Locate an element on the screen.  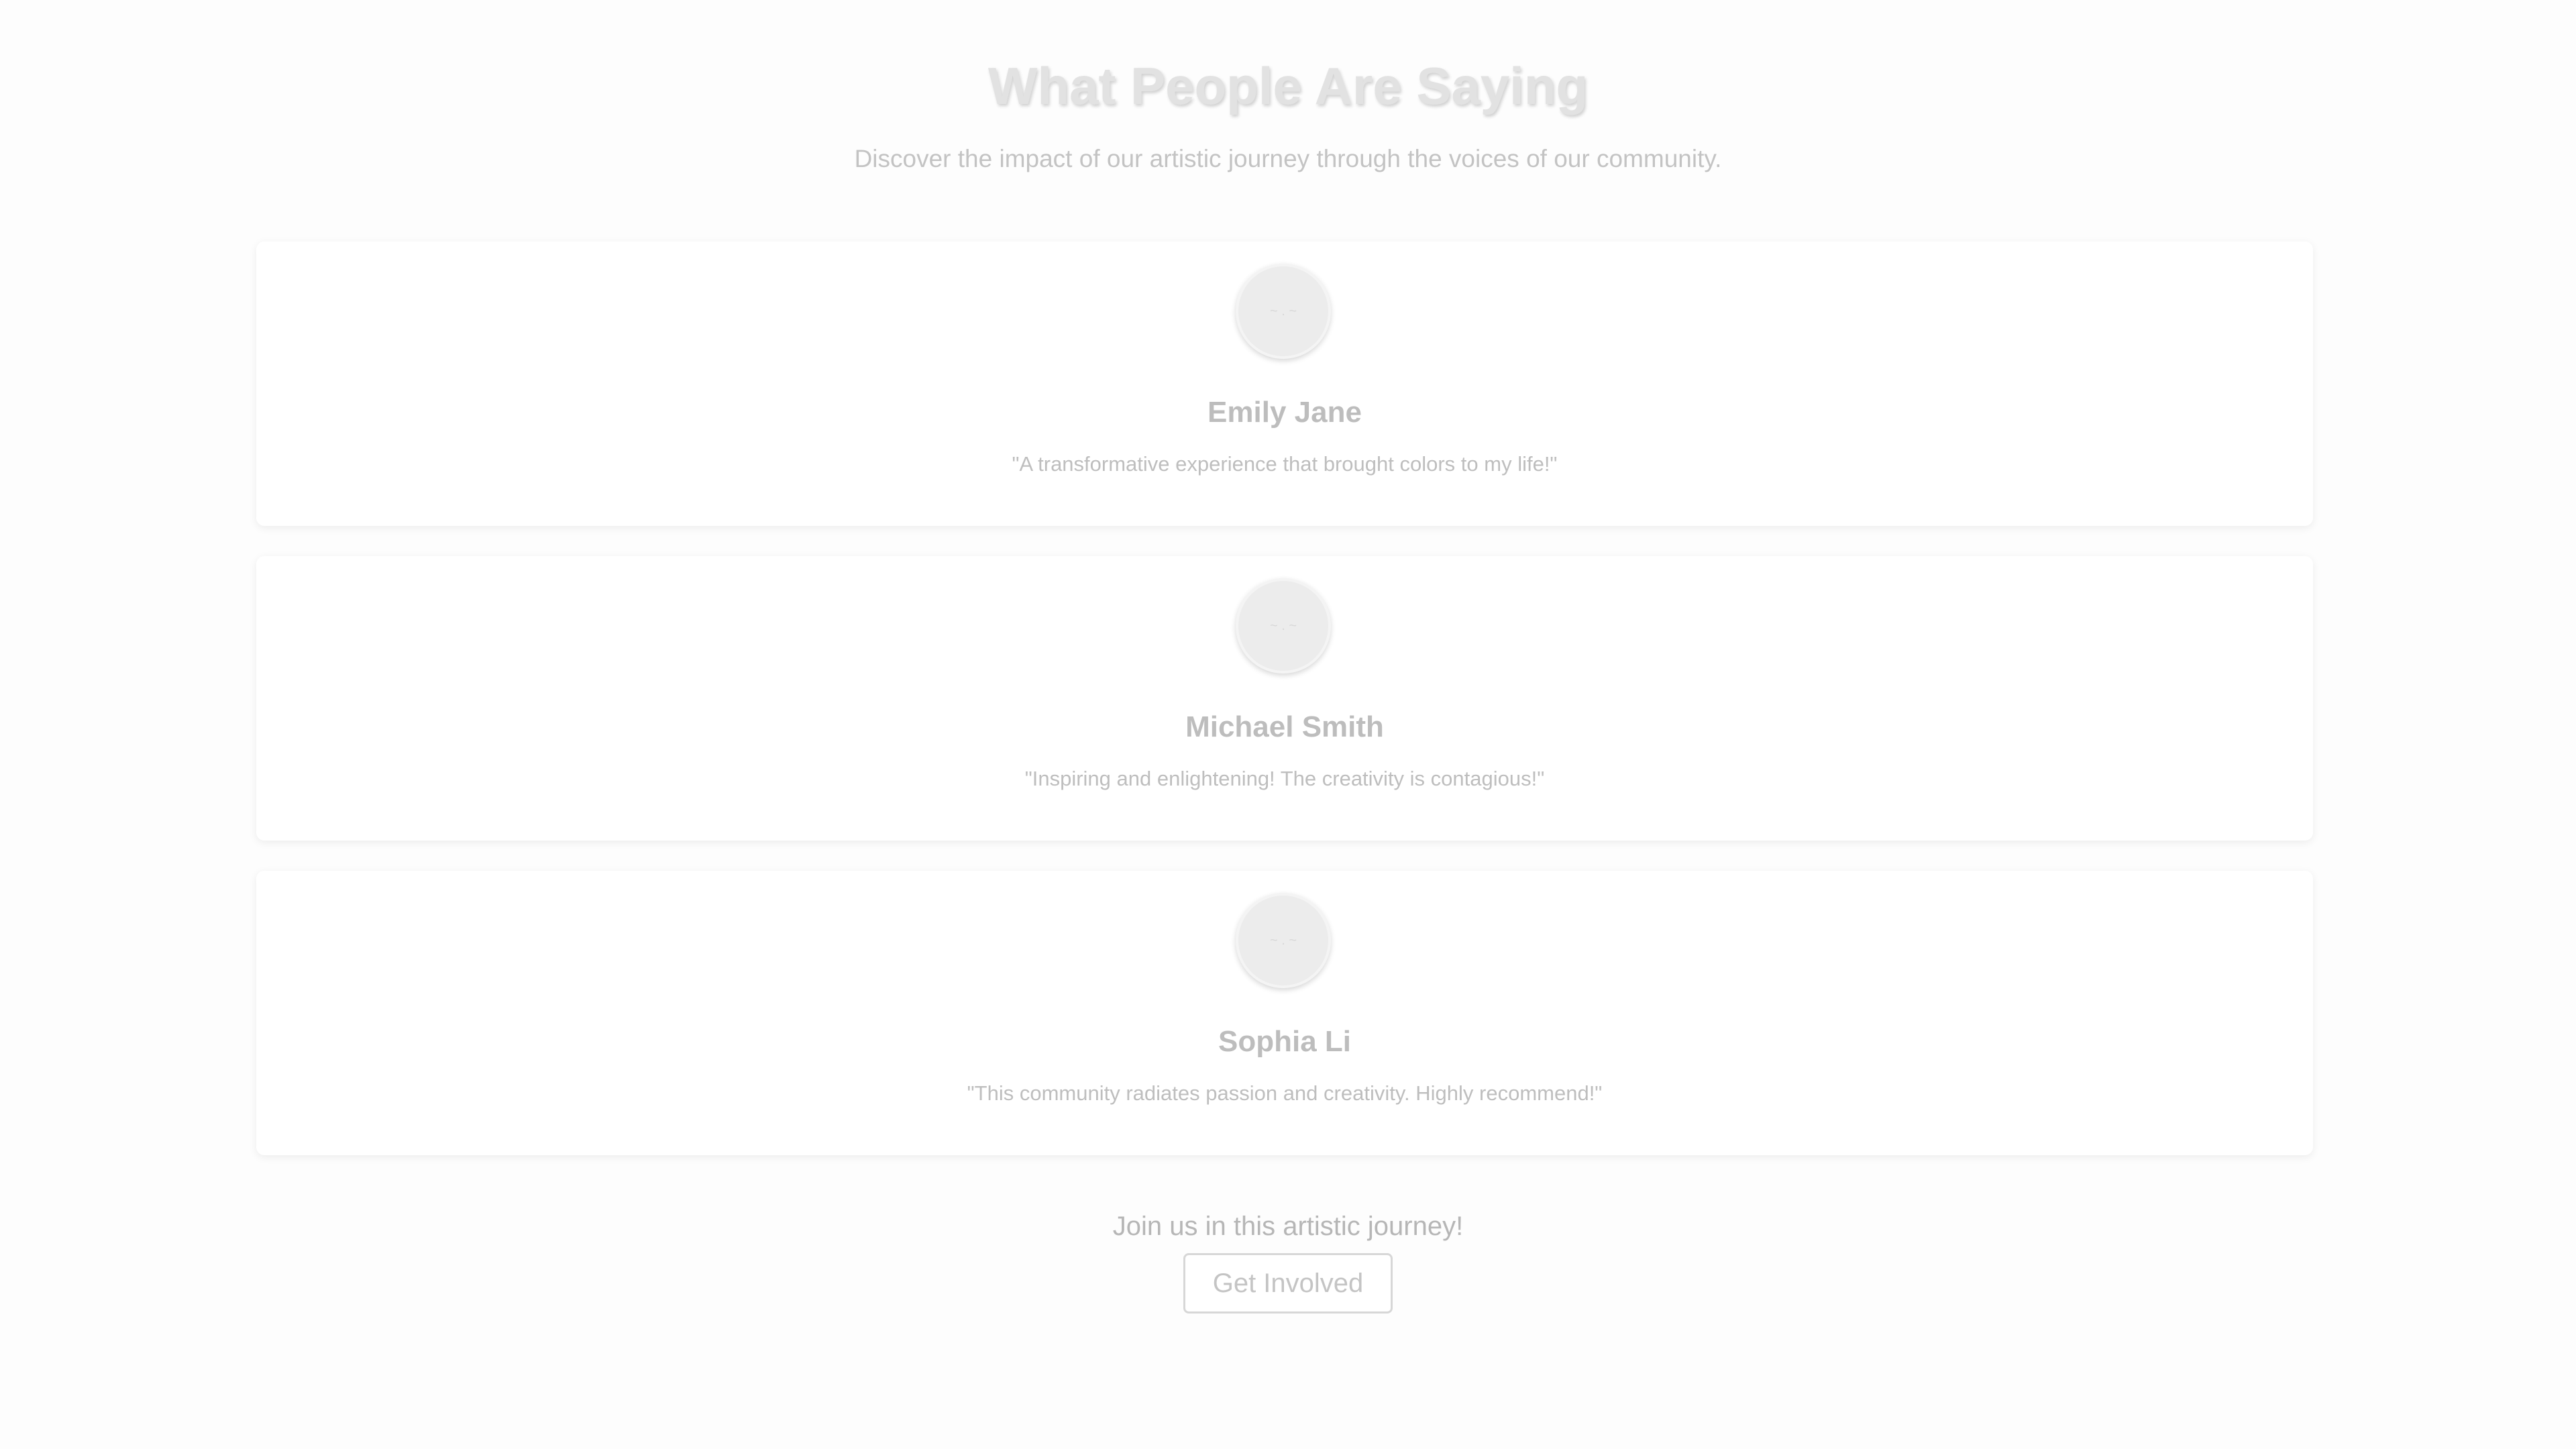
testimonial-name: Sophia Li is located at coordinates (1284, 1041).